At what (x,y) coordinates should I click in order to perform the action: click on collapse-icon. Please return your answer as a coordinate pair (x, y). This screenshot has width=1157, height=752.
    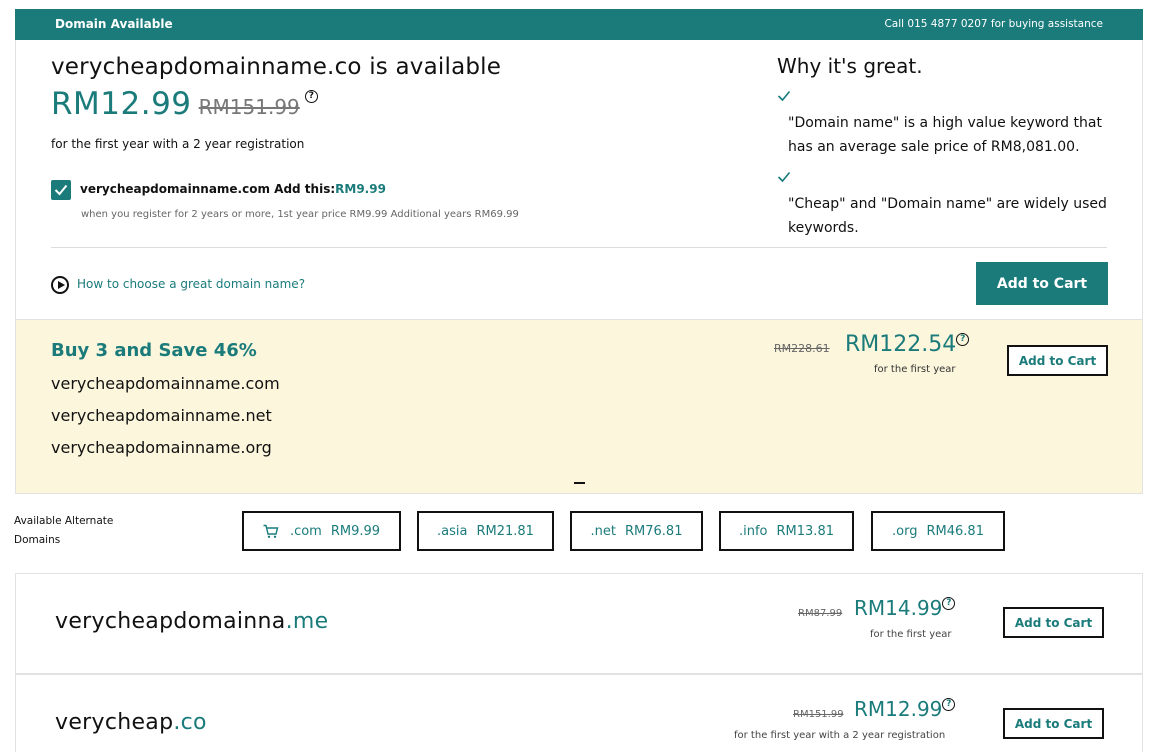
    Looking at the image, I should click on (579, 483).